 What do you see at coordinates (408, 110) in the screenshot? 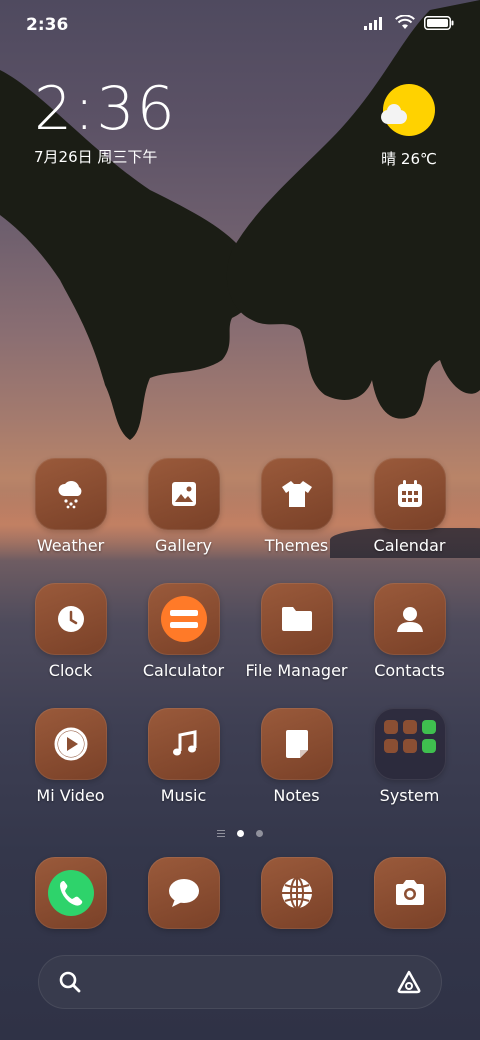
I see `sun-cloud-icon` at bounding box center [408, 110].